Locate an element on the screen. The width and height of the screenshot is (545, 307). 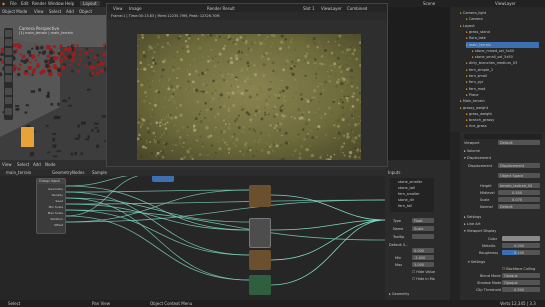
normal-field: Default is located at coordinates (519, 206).